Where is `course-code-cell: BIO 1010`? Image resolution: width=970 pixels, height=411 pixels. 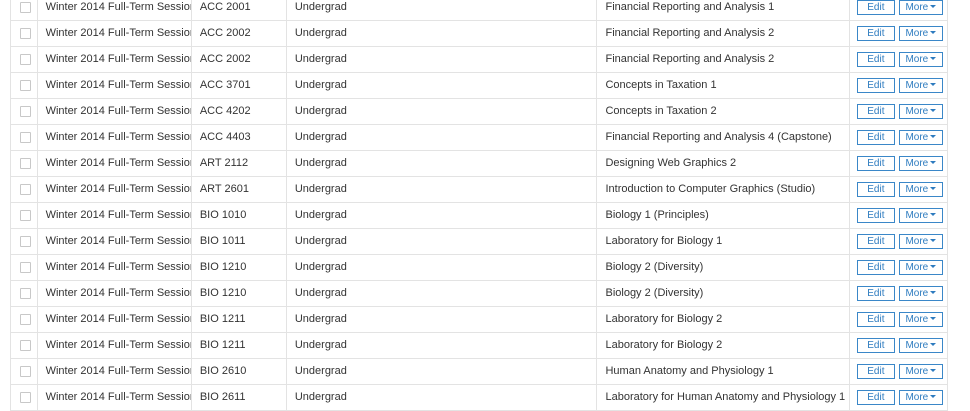
course-code-cell: BIO 1010 is located at coordinates (238, 215).